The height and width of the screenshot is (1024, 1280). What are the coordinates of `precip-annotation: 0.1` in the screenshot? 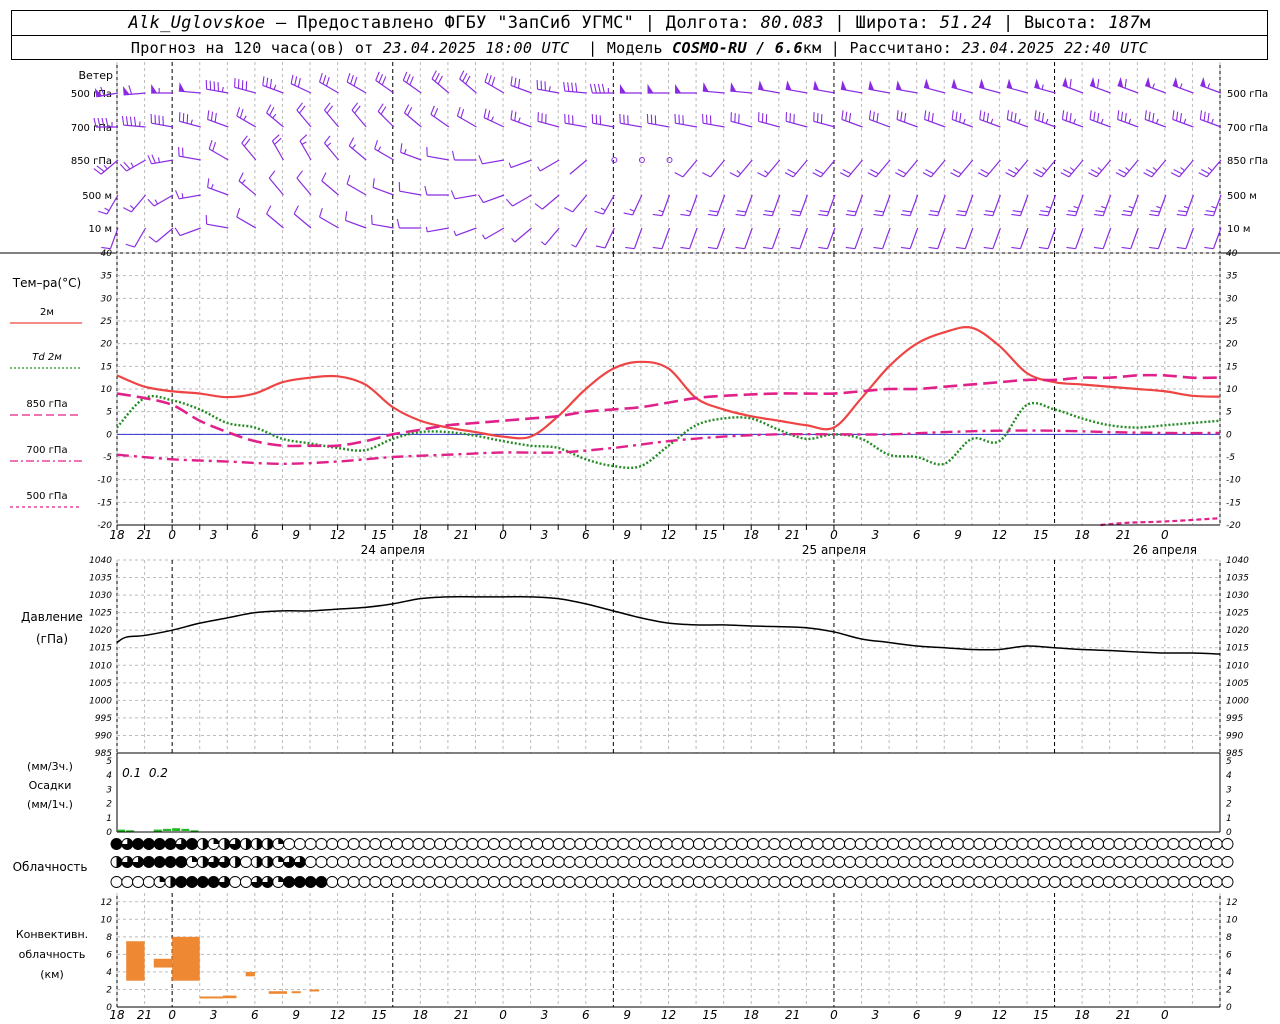 It's located at (131, 773).